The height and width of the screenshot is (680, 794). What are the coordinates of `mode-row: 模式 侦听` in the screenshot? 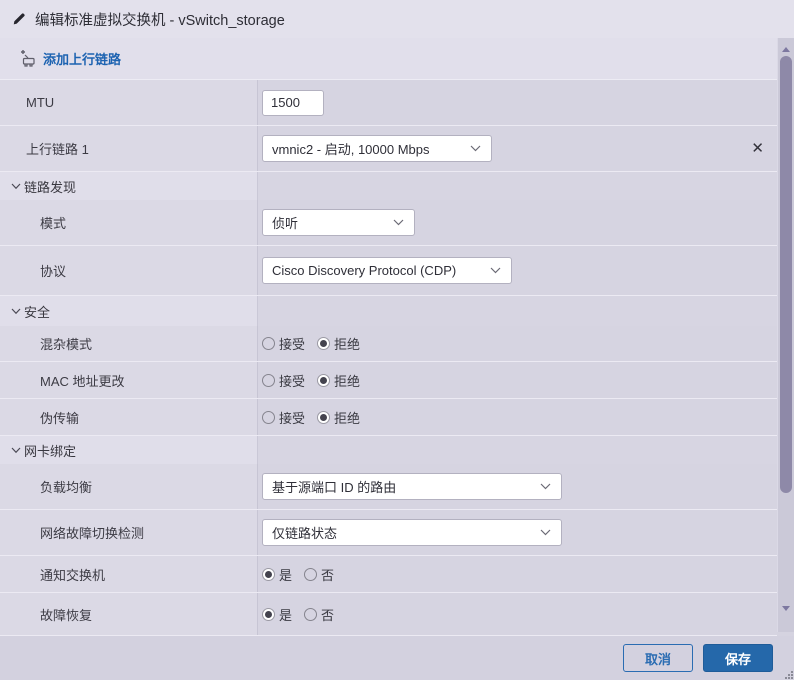 It's located at (388, 223).